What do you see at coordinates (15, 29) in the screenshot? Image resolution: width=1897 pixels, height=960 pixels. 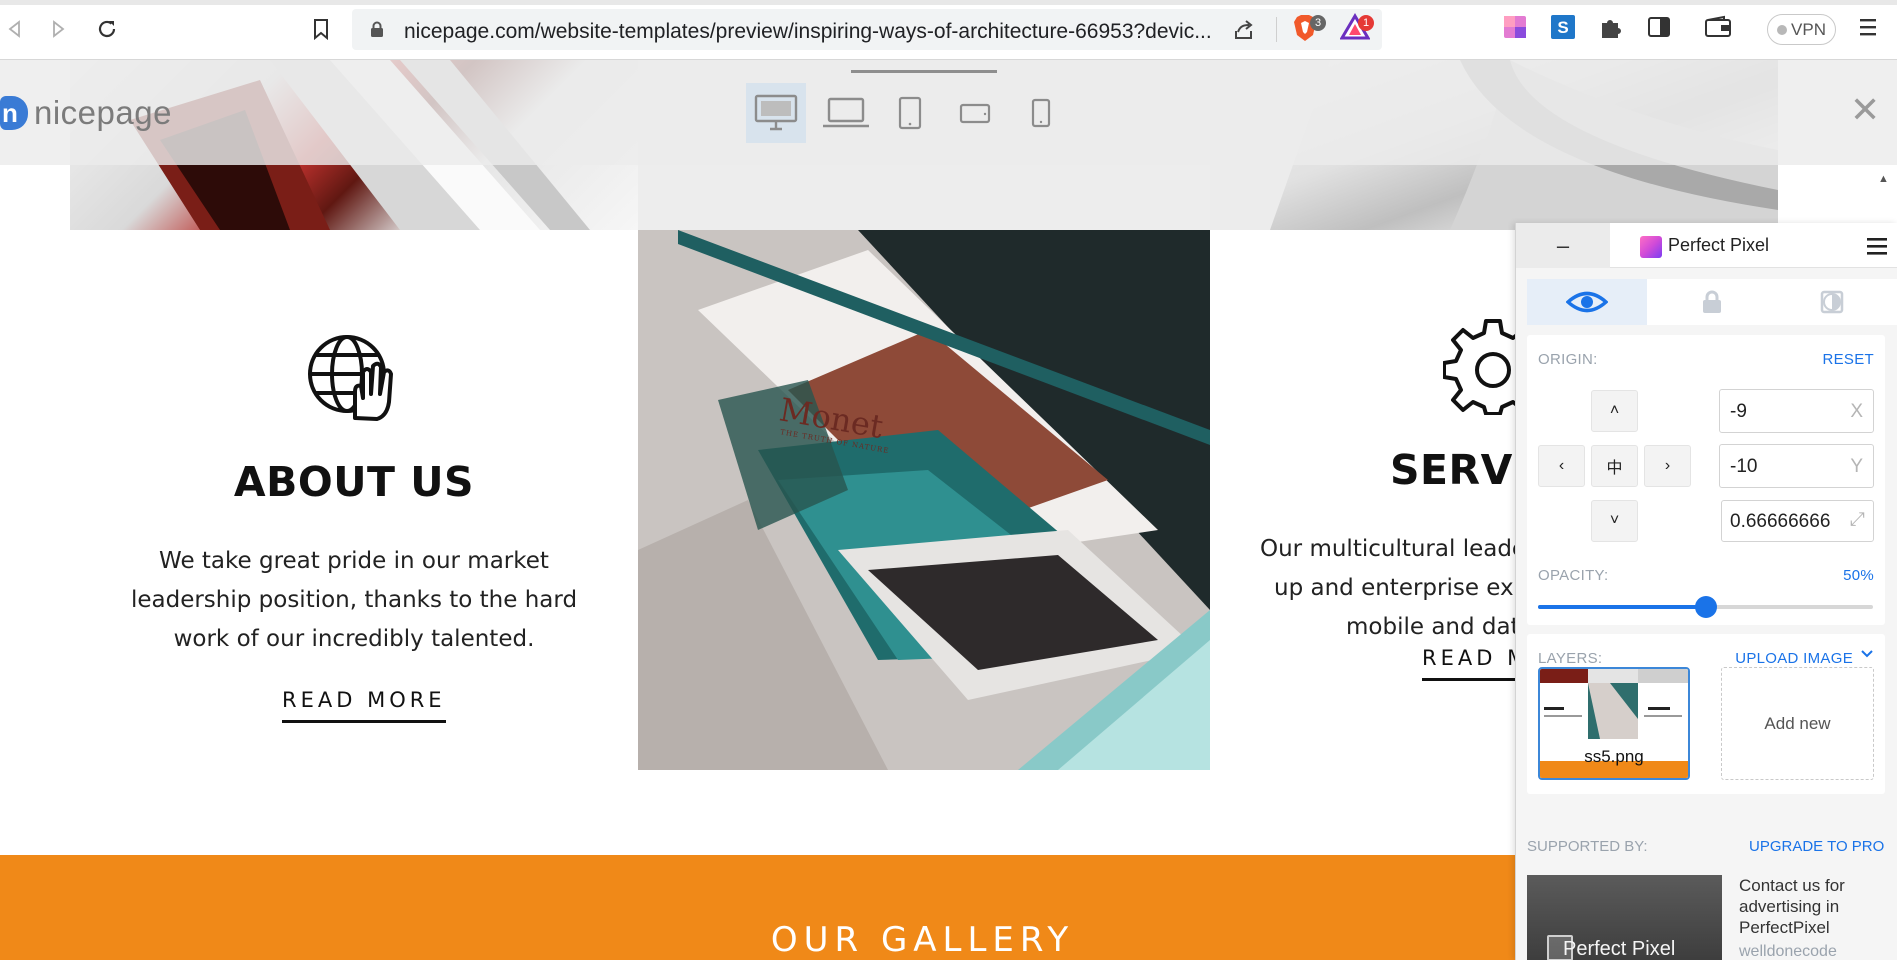 I see `back-icon` at bounding box center [15, 29].